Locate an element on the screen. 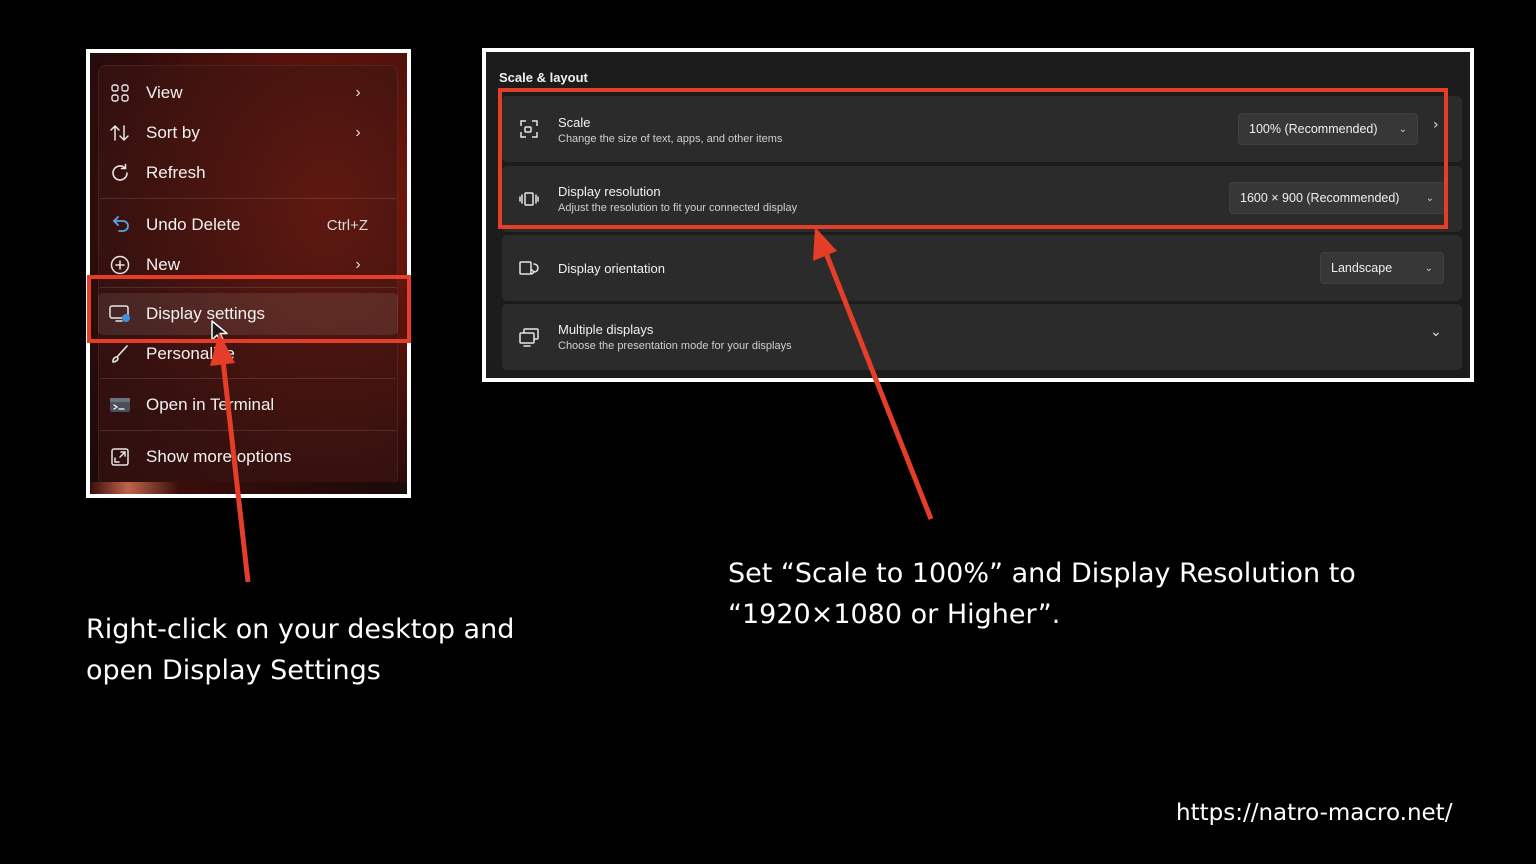  brush-icon is located at coordinates (120, 354).